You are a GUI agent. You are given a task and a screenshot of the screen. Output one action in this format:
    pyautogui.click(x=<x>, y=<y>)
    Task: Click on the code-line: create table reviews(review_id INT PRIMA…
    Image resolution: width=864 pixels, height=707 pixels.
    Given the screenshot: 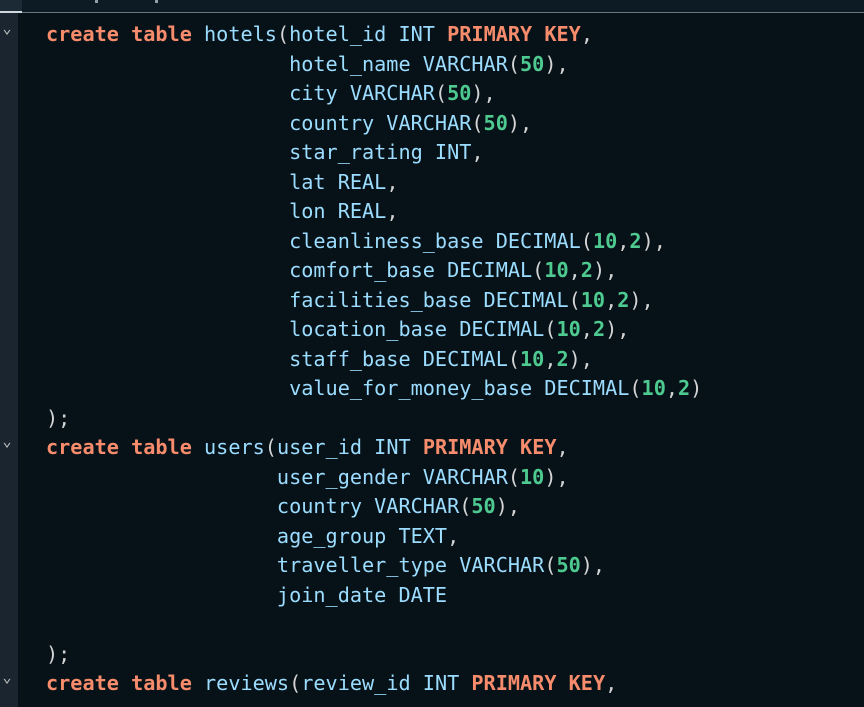 What is the action you would take?
    pyautogui.click(x=331, y=683)
    